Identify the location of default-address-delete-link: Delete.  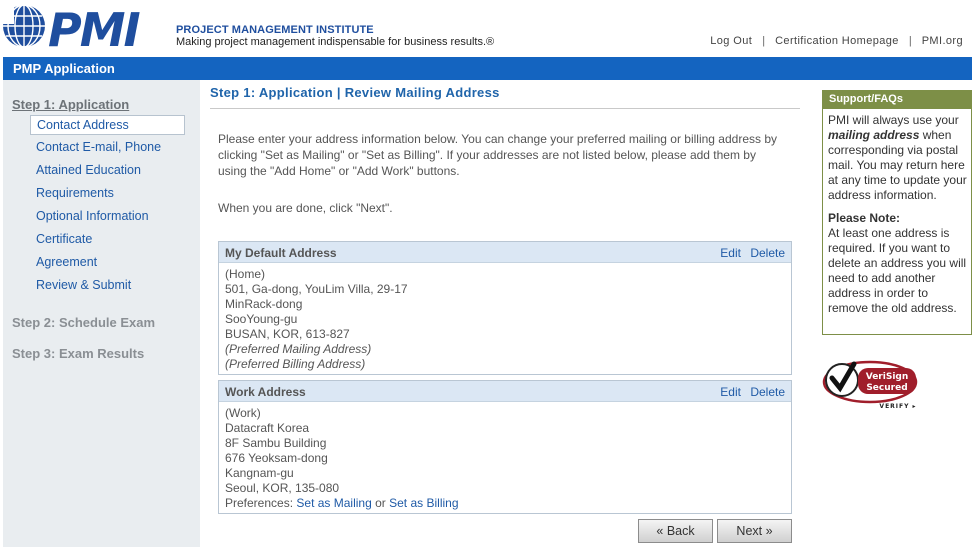
(767, 253).